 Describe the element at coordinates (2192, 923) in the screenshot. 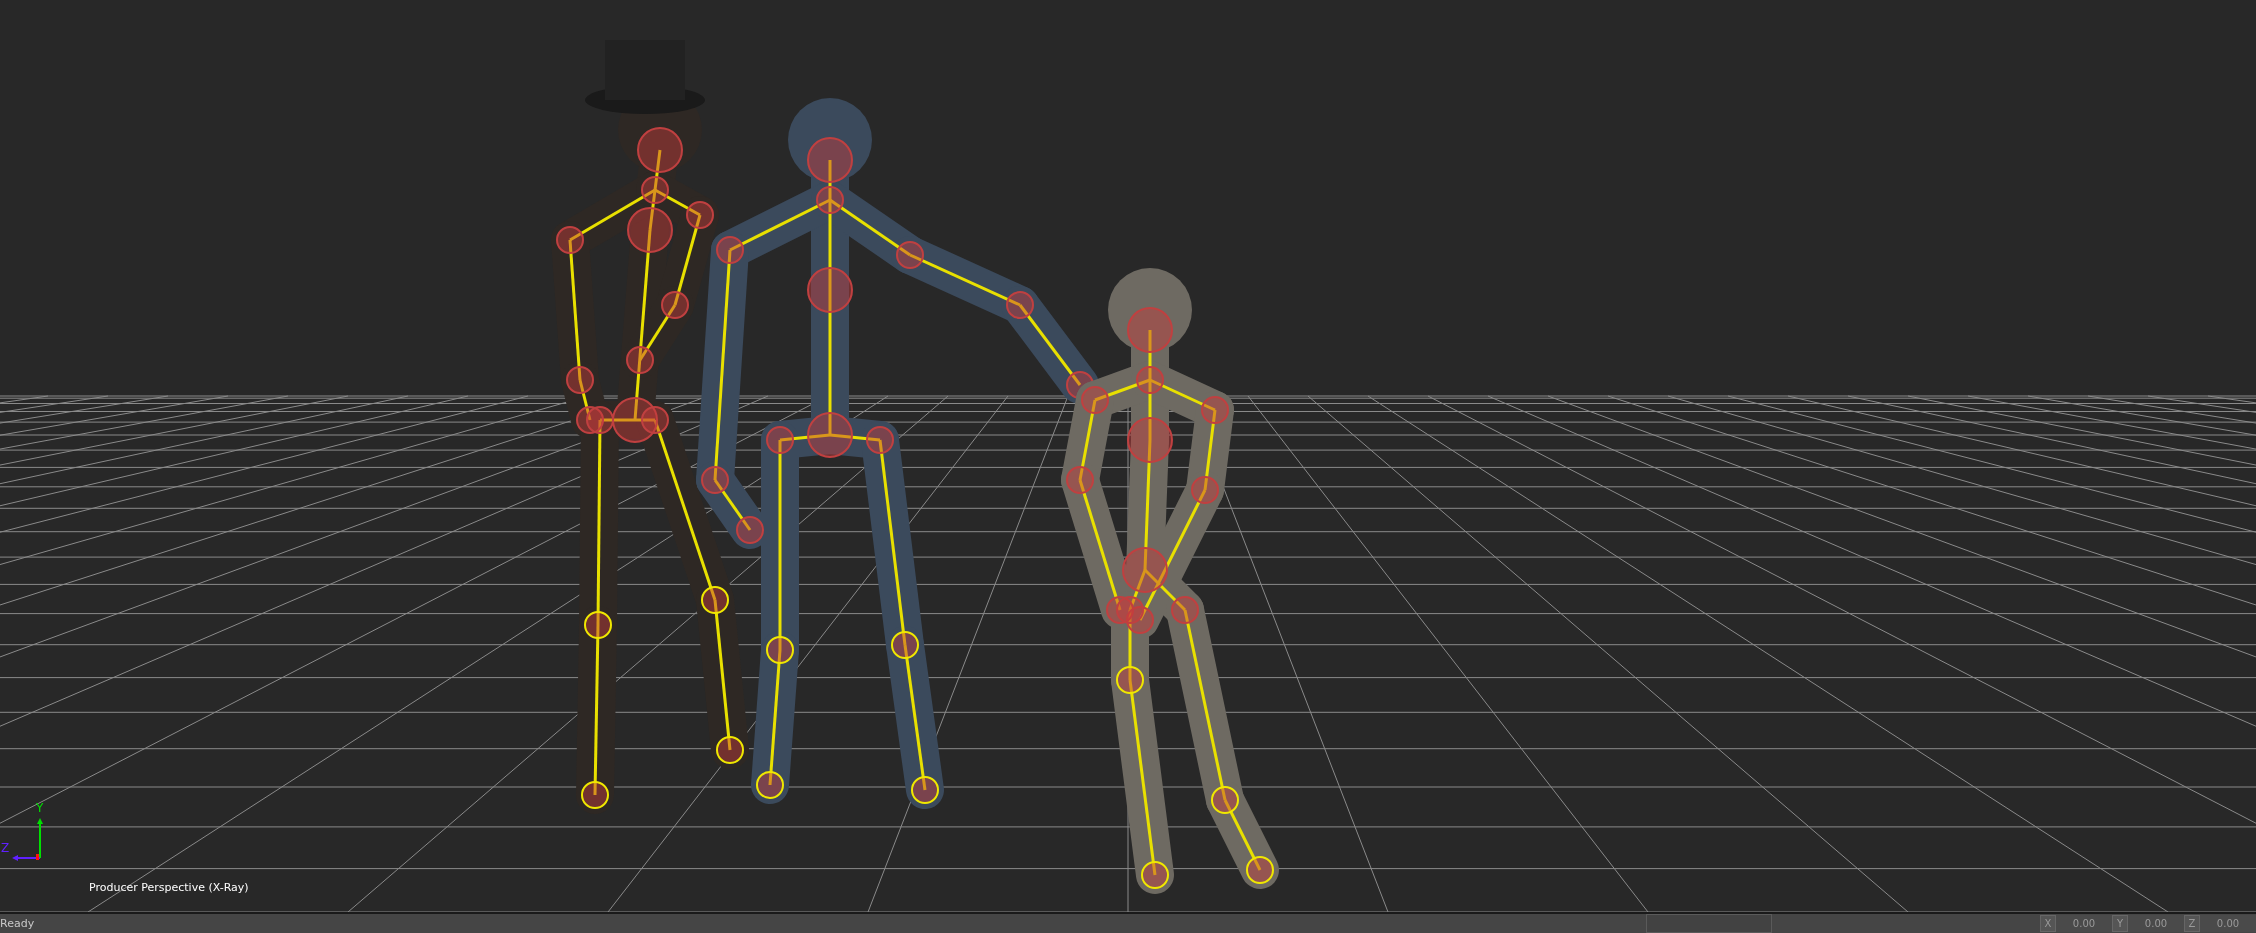

I see `axis-lock-button: Z` at that location.